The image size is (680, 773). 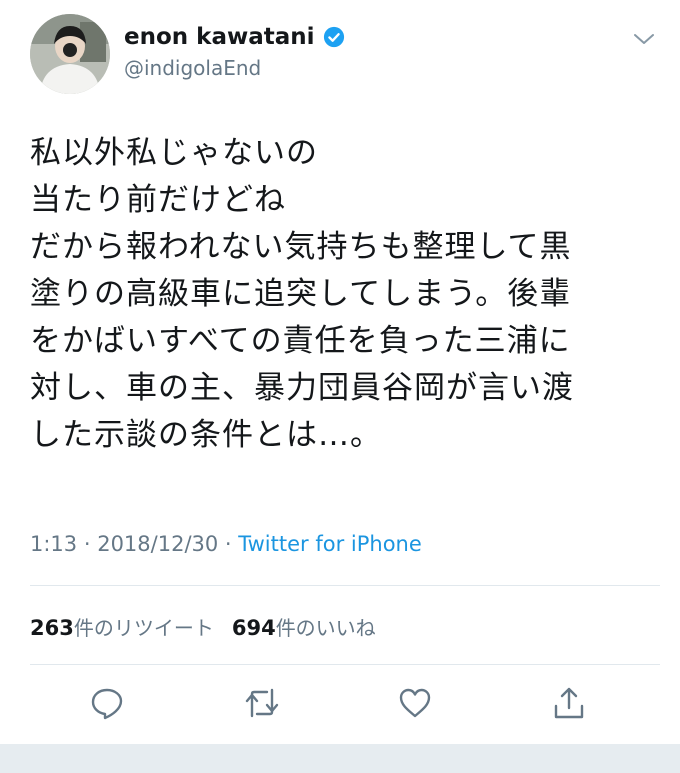 I want to click on retweet-icon, so click(x=262, y=703).